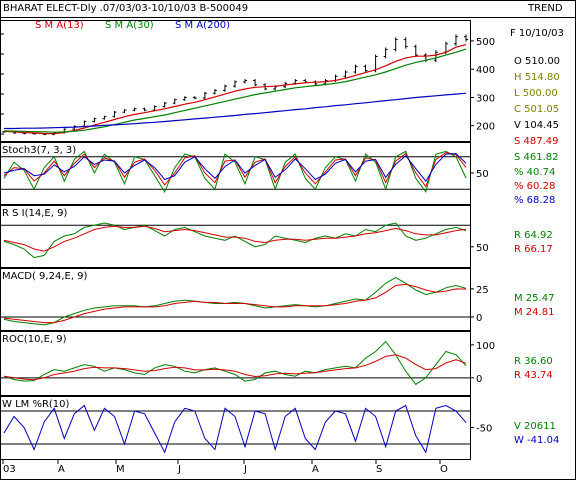 This screenshot has height=480, width=576. Describe the element at coordinates (535, 426) in the screenshot. I see `indicator-info-value: V 20611` at that location.